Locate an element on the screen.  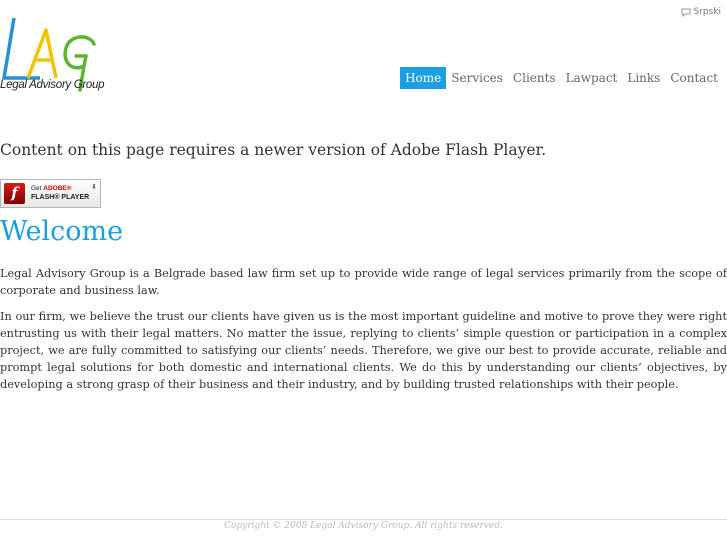
language-switch-label: Srpski is located at coordinates (707, 12).